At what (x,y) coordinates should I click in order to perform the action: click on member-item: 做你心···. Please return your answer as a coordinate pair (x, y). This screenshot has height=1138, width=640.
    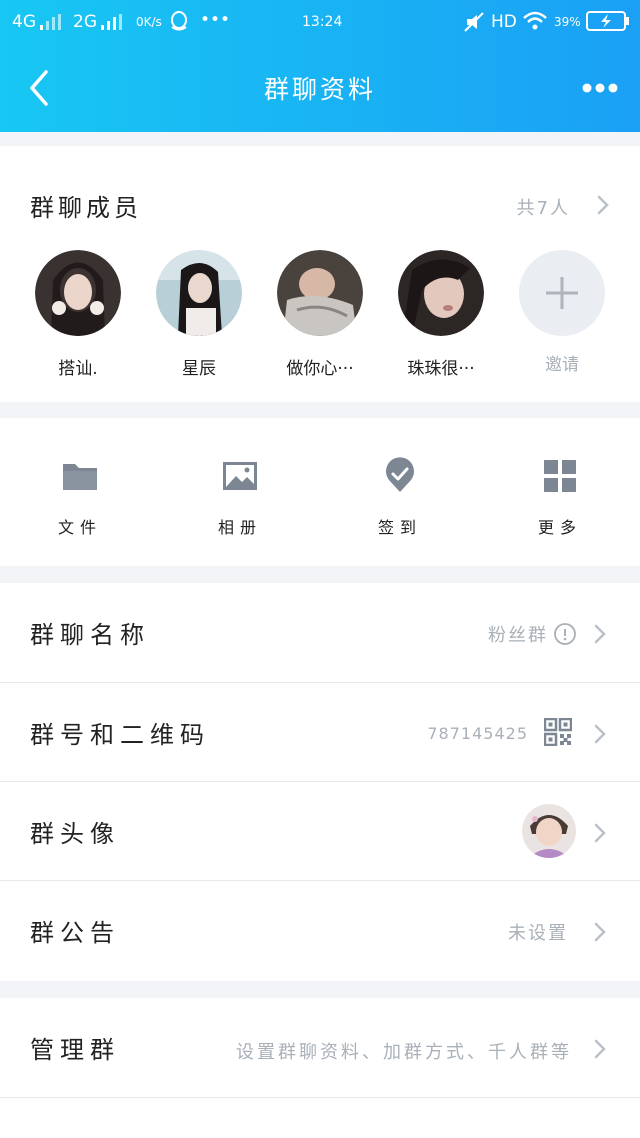
    Looking at the image, I should click on (320, 314).